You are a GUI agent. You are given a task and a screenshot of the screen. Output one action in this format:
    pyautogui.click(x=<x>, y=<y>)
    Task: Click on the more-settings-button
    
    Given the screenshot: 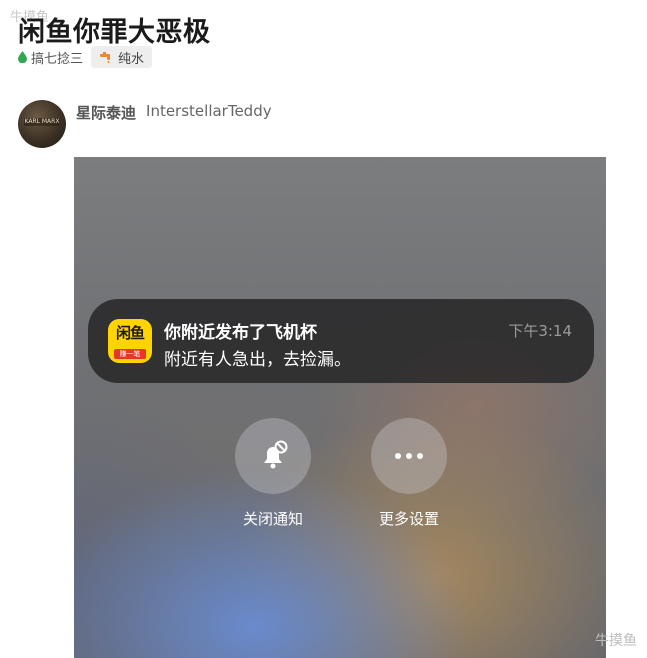 What is the action you would take?
    pyautogui.click(x=409, y=456)
    